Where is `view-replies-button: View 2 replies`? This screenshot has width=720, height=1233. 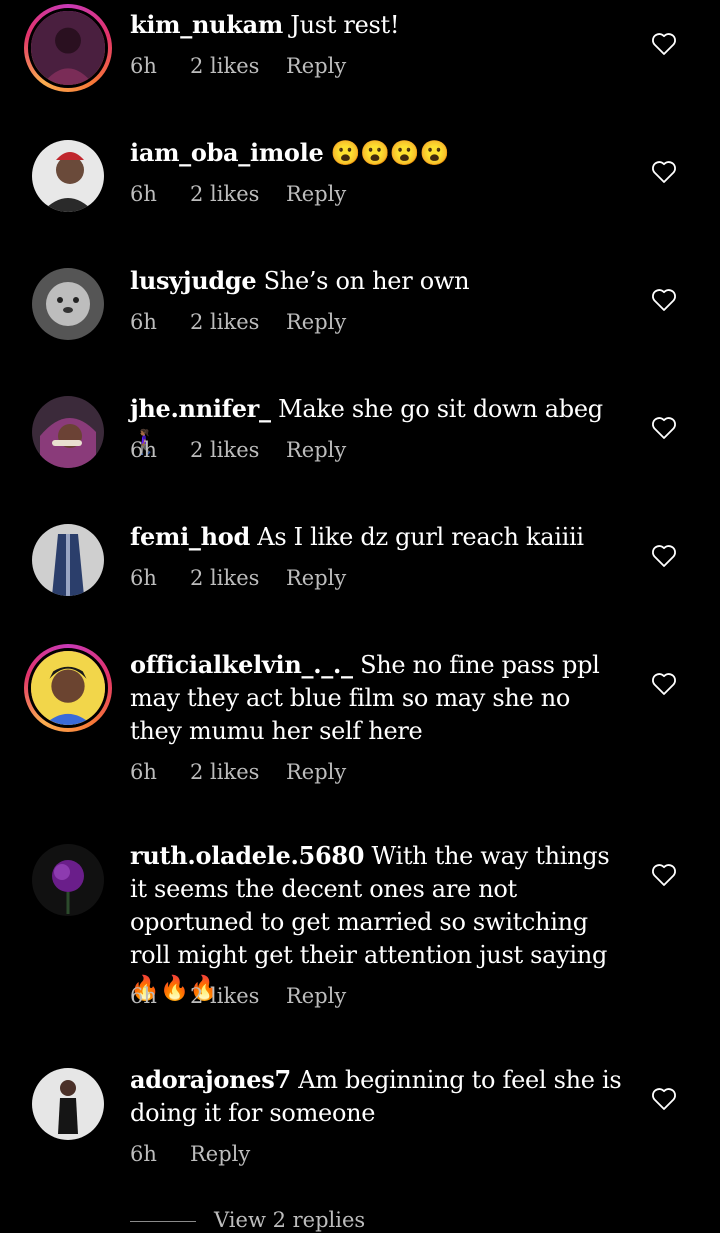
view-replies-button: View 2 replies is located at coordinates (247, 1220).